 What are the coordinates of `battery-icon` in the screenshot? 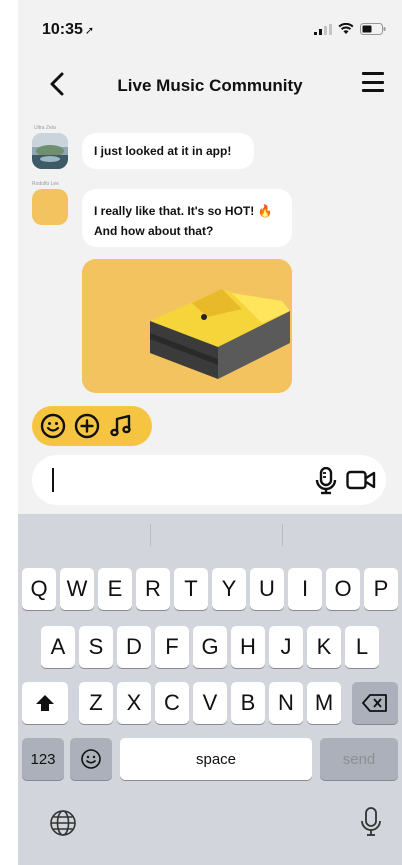 It's located at (373, 29).